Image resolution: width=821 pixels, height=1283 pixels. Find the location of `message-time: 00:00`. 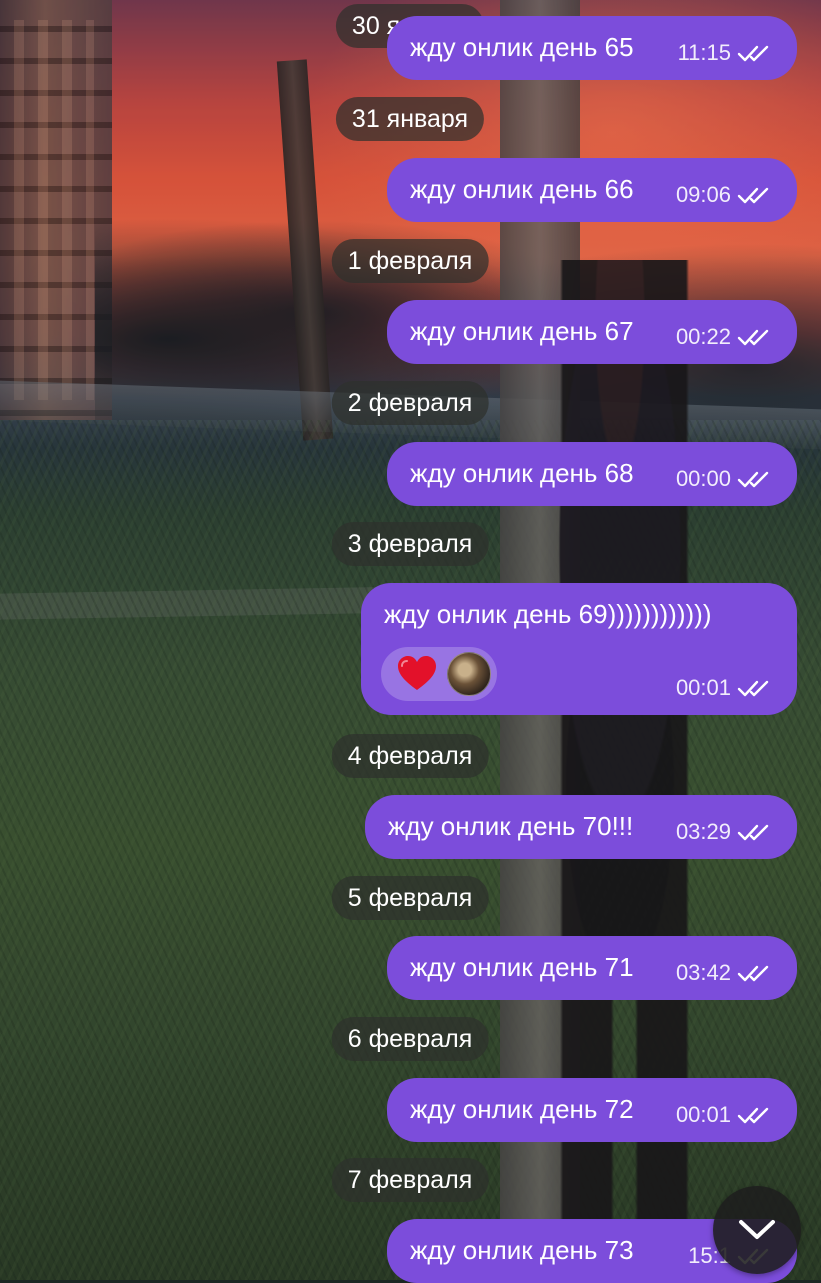

message-time: 00:00 is located at coordinates (703, 478).